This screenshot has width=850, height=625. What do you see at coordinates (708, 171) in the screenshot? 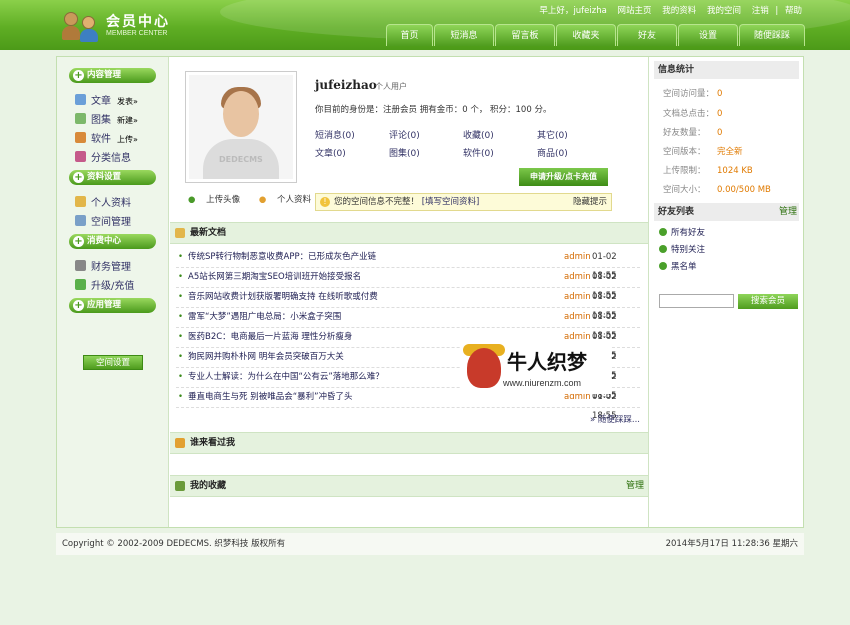
I see `stat-row: 上传限制： 1024 KB` at bounding box center [708, 171].